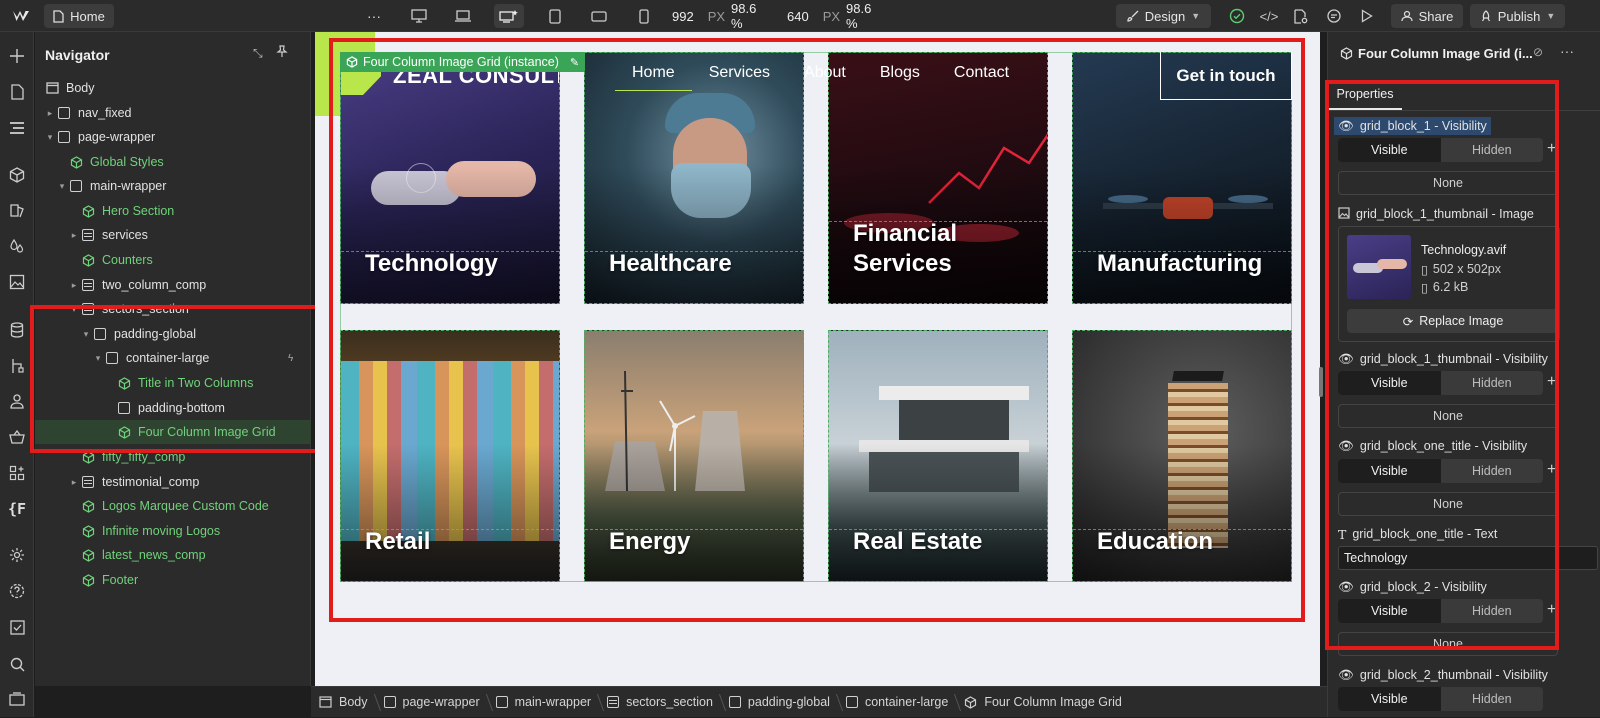 The image size is (1600, 718). Describe the element at coordinates (173, 260) in the screenshot. I see `tree-item-counters: Counters` at that location.